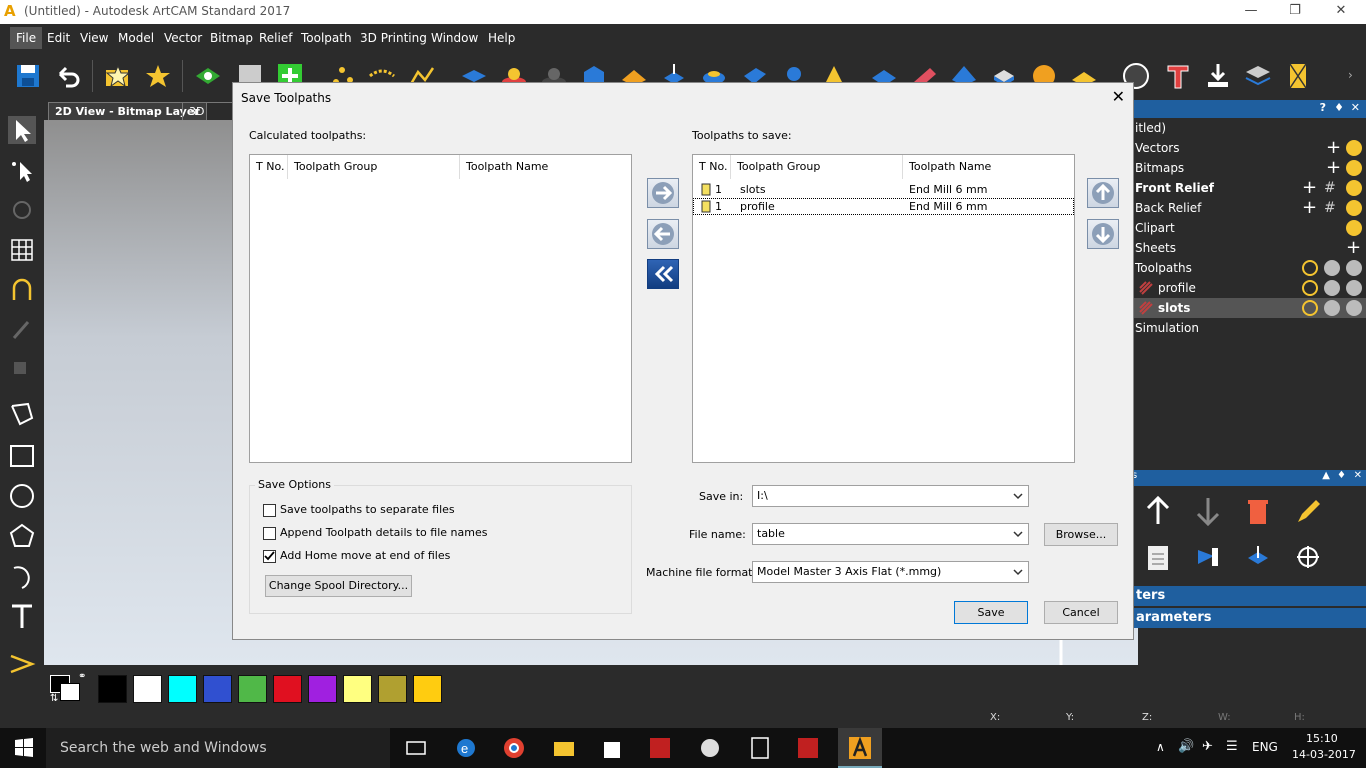  Describe the element at coordinates (1251, 12) in the screenshot. I see `minimize-button: —` at that location.